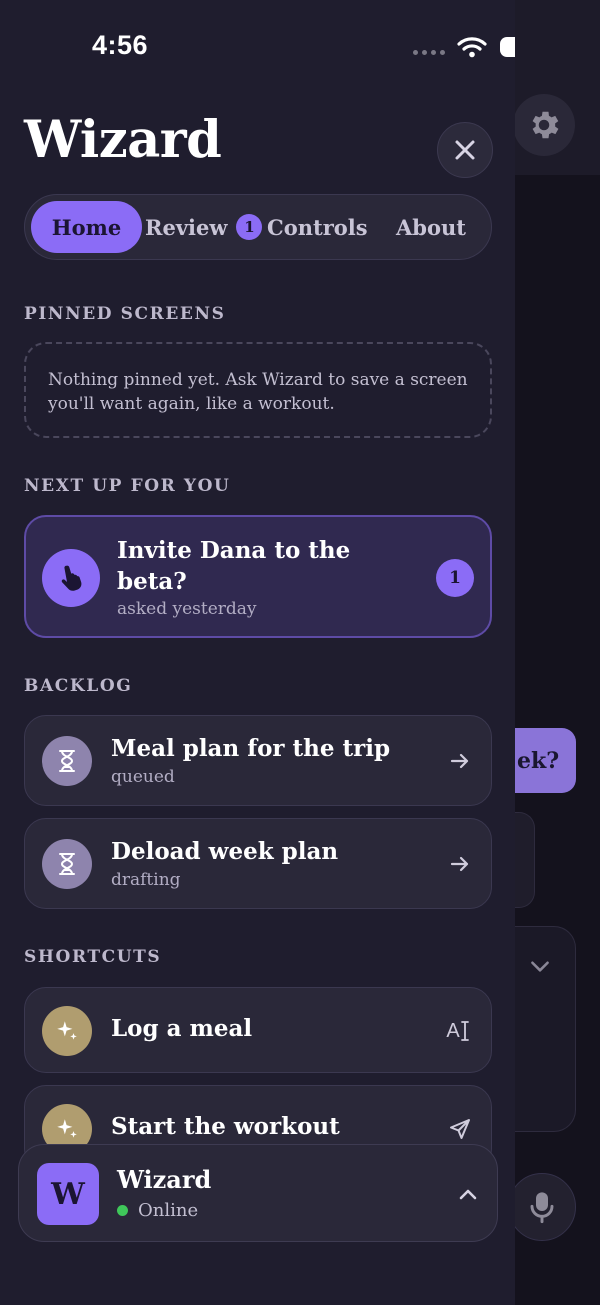  Describe the element at coordinates (204, 227) in the screenshot. I see `tab-review: Review 1` at that location.